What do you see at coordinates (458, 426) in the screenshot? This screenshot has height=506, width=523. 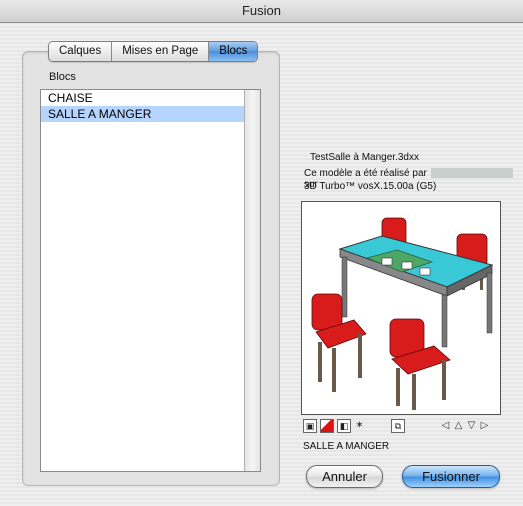 I see `arrow-up-icon: △` at bounding box center [458, 426].